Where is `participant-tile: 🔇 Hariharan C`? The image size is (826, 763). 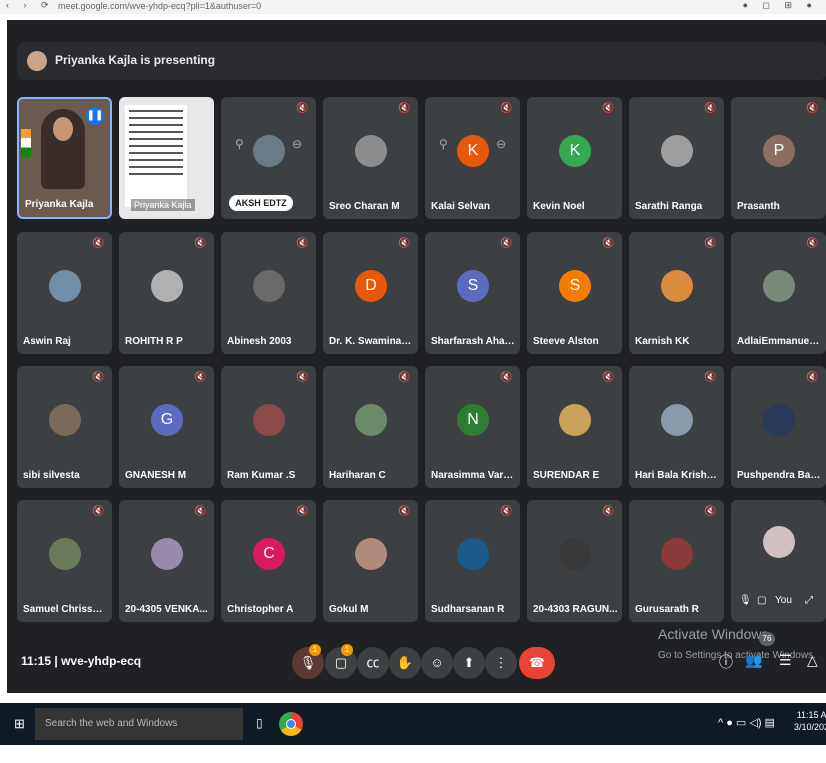 participant-tile: 🔇 Hariharan C is located at coordinates (370, 427).